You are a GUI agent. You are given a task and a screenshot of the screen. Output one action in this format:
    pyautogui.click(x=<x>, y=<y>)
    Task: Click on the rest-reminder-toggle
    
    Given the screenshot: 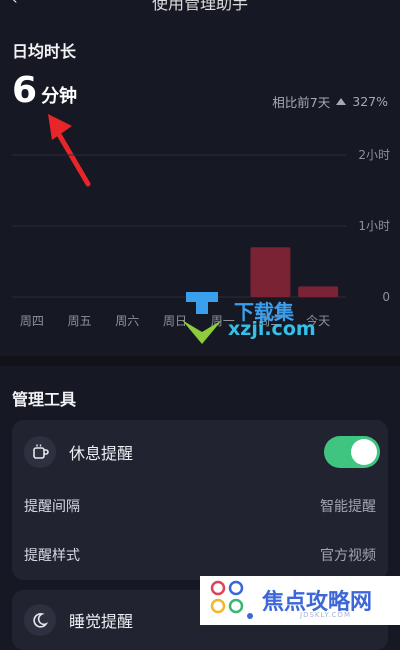 What is the action you would take?
    pyautogui.click(x=352, y=452)
    